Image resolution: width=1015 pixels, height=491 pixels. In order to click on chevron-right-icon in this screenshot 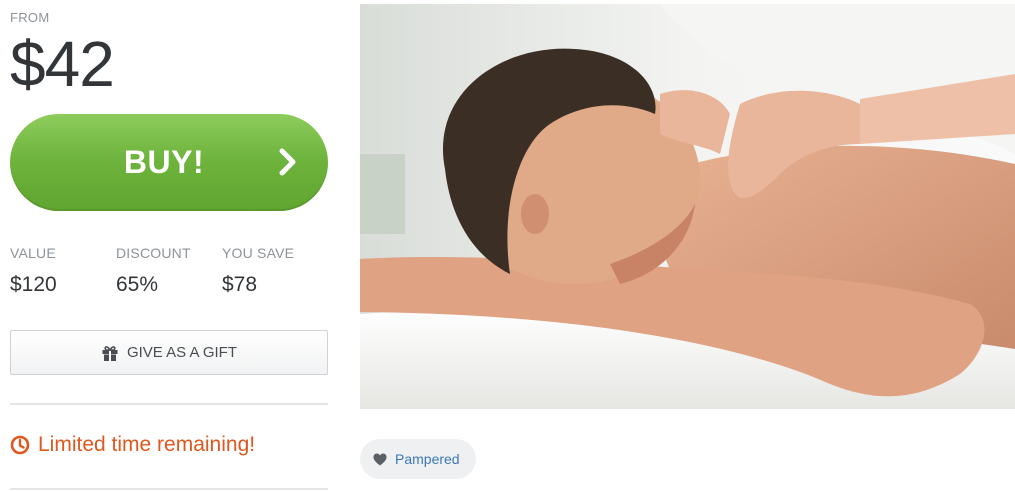, I will do `click(287, 162)`.